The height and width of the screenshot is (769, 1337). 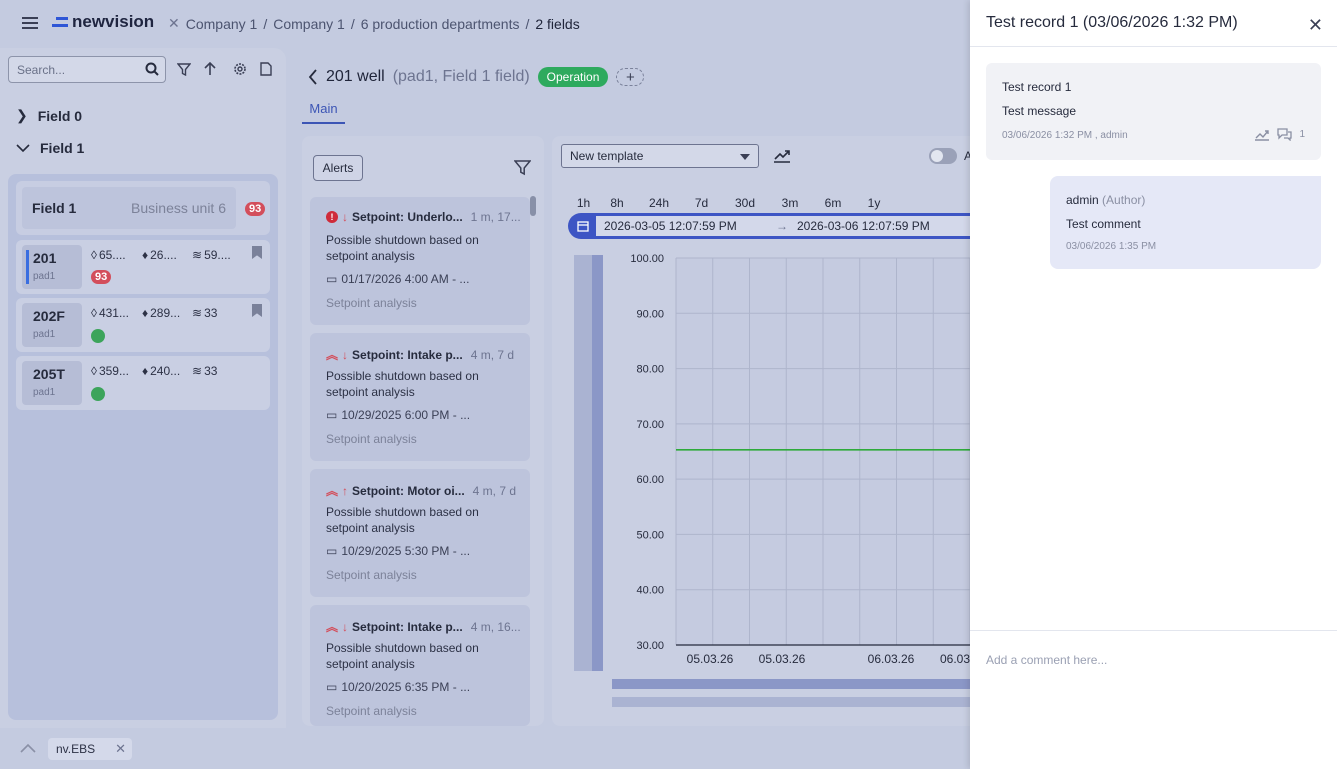 I want to click on breadcrumb-item: 6 production departments, so click(x=440, y=24).